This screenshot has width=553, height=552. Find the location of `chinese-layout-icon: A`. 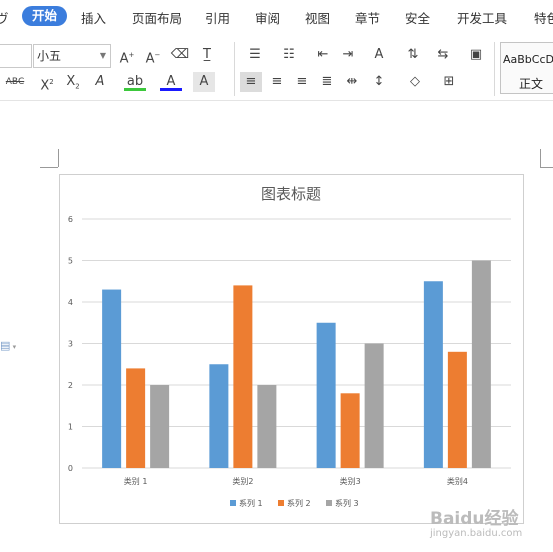

chinese-layout-icon: A is located at coordinates (379, 55).